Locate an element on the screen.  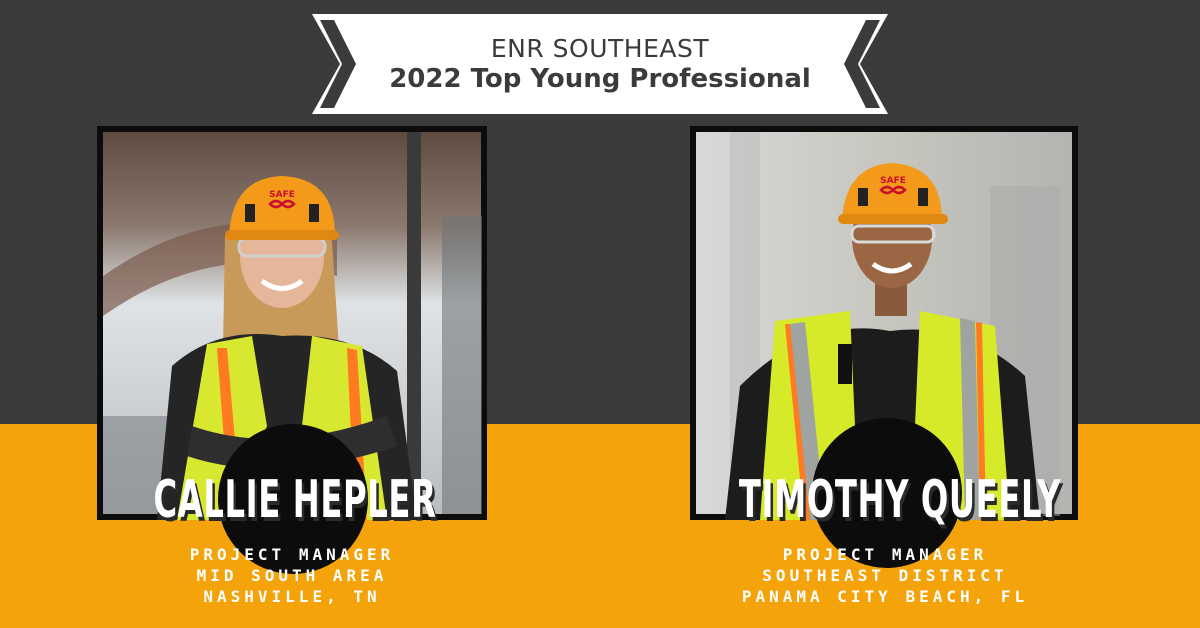
honoree-area: MID SOUTH AREA is located at coordinates (292, 575).